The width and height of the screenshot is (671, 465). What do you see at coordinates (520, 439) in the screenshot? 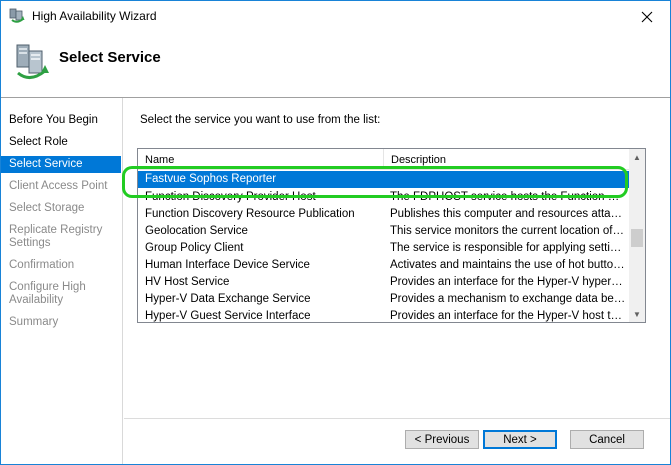
I see `next-button: Next >` at bounding box center [520, 439].